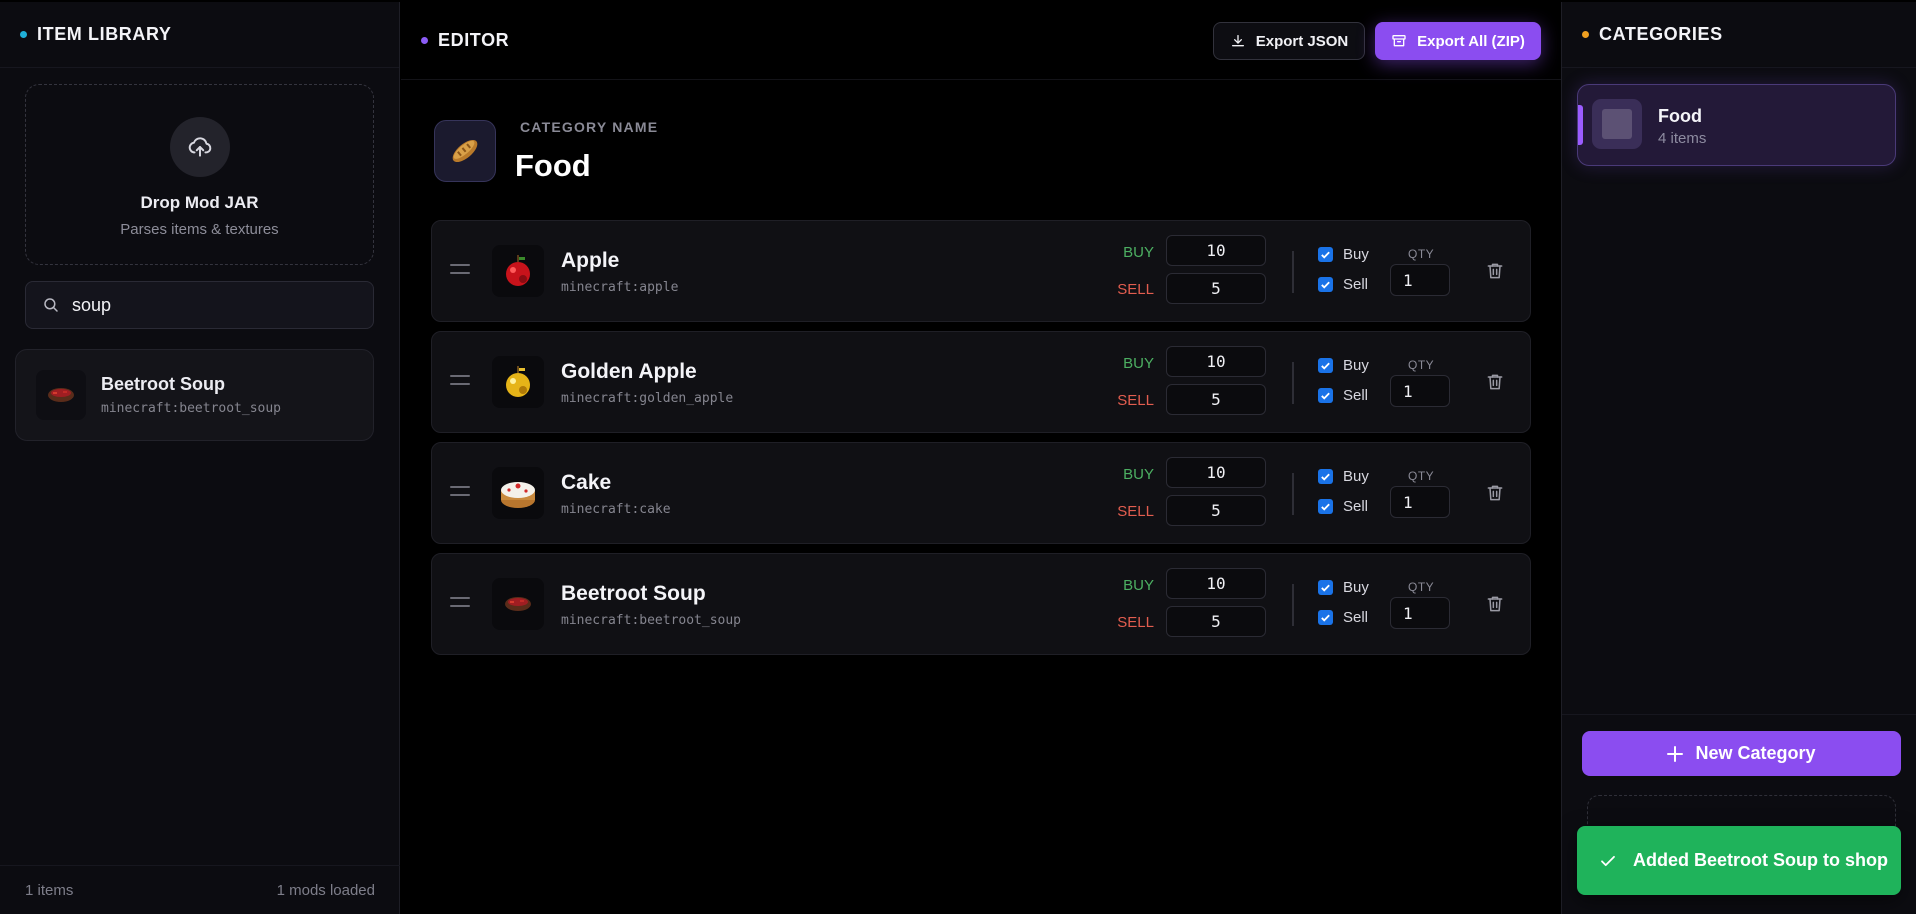  Describe the element at coordinates (1760, 860) in the screenshot. I see `toast-message: Added Beetroot Soup to shop` at that location.